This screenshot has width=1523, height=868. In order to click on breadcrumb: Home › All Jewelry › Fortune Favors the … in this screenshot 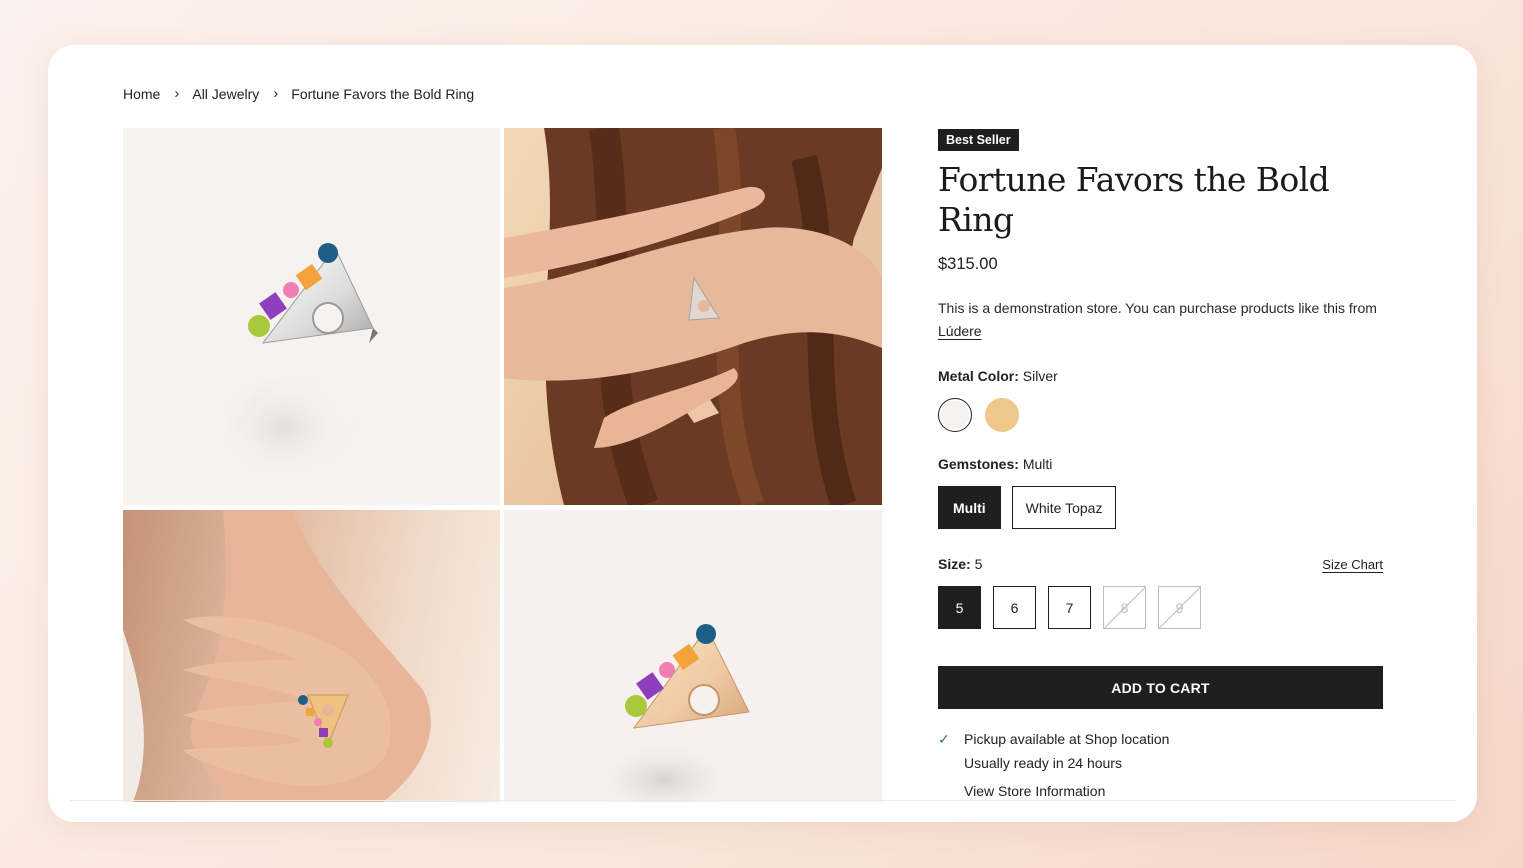, I will do `click(298, 93)`.